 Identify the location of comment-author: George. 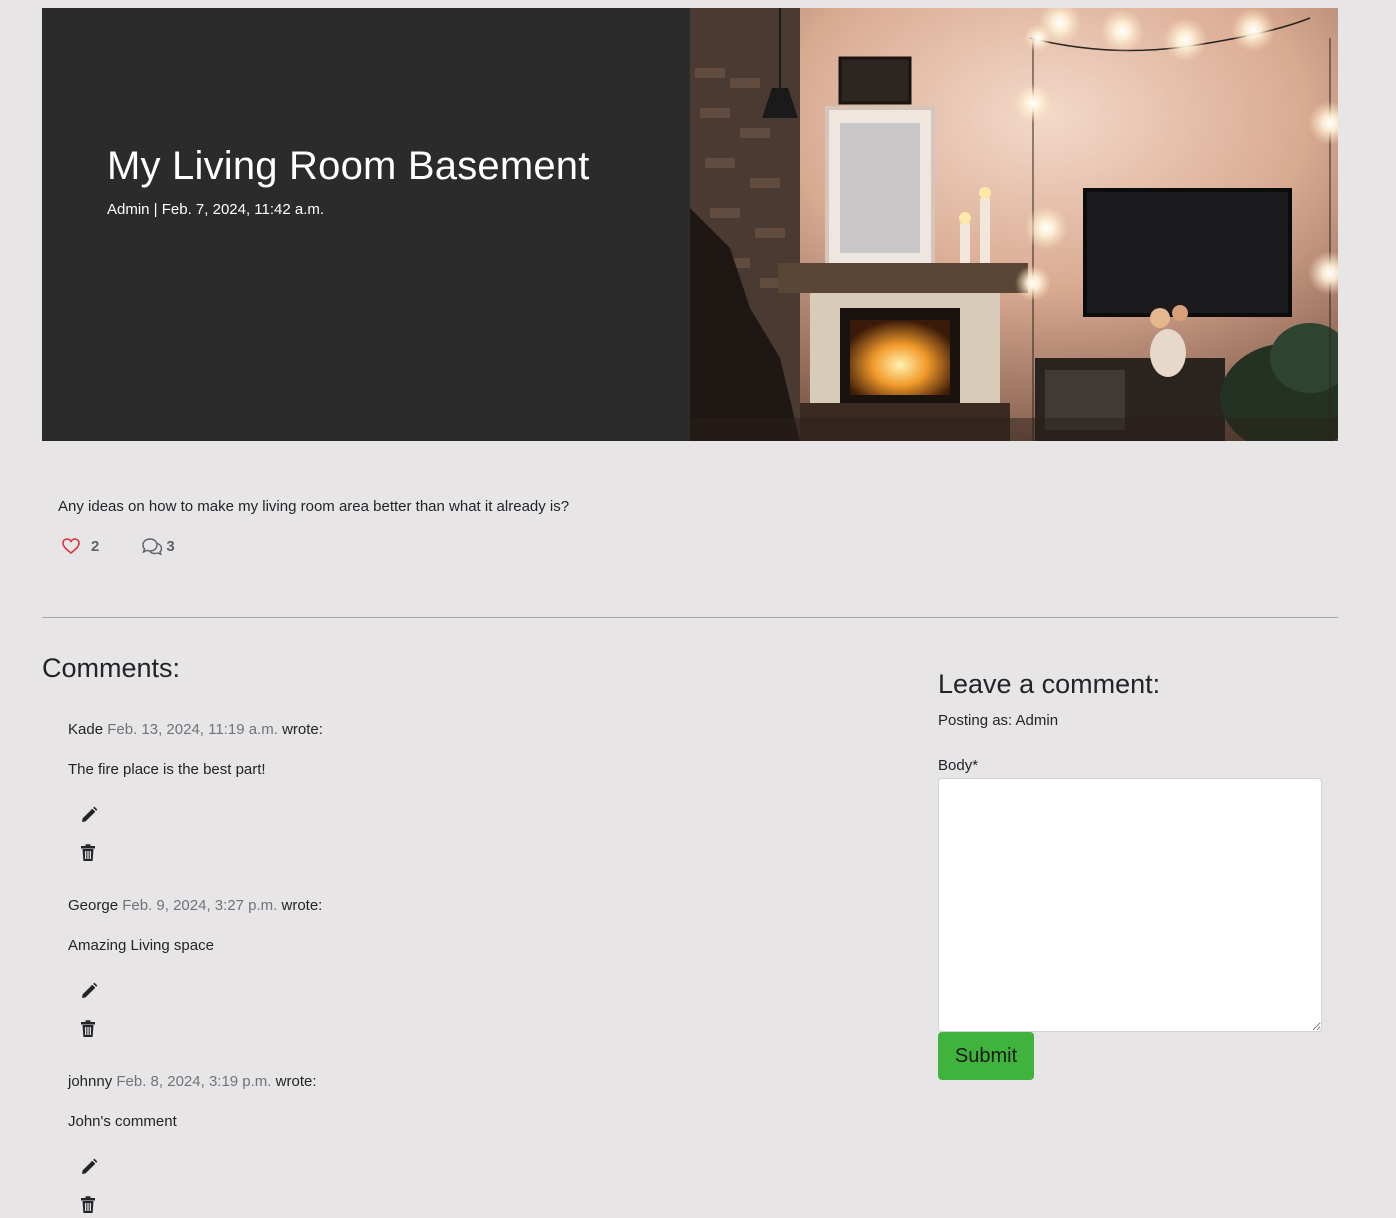
(93, 905).